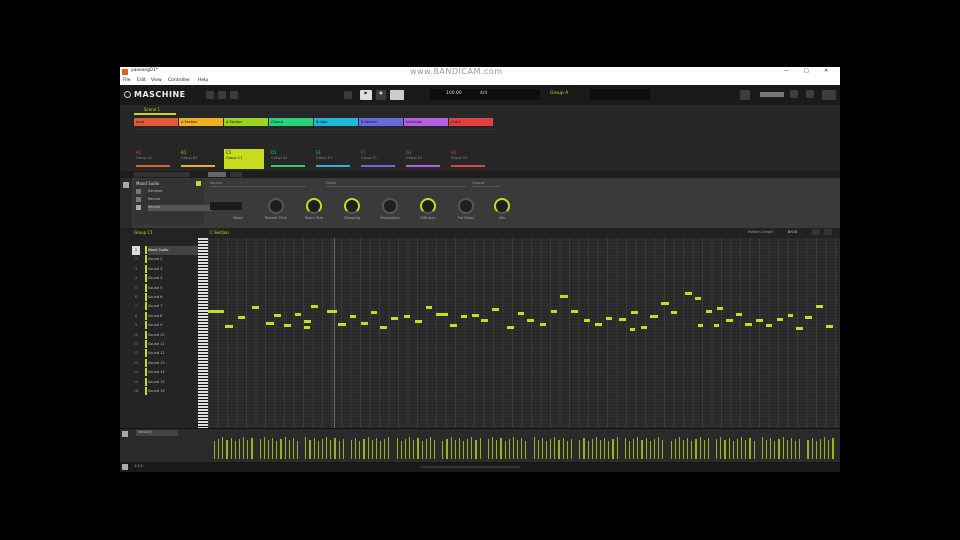 The image size is (960, 540). I want to click on scene-1: Intro, so click(156, 122).